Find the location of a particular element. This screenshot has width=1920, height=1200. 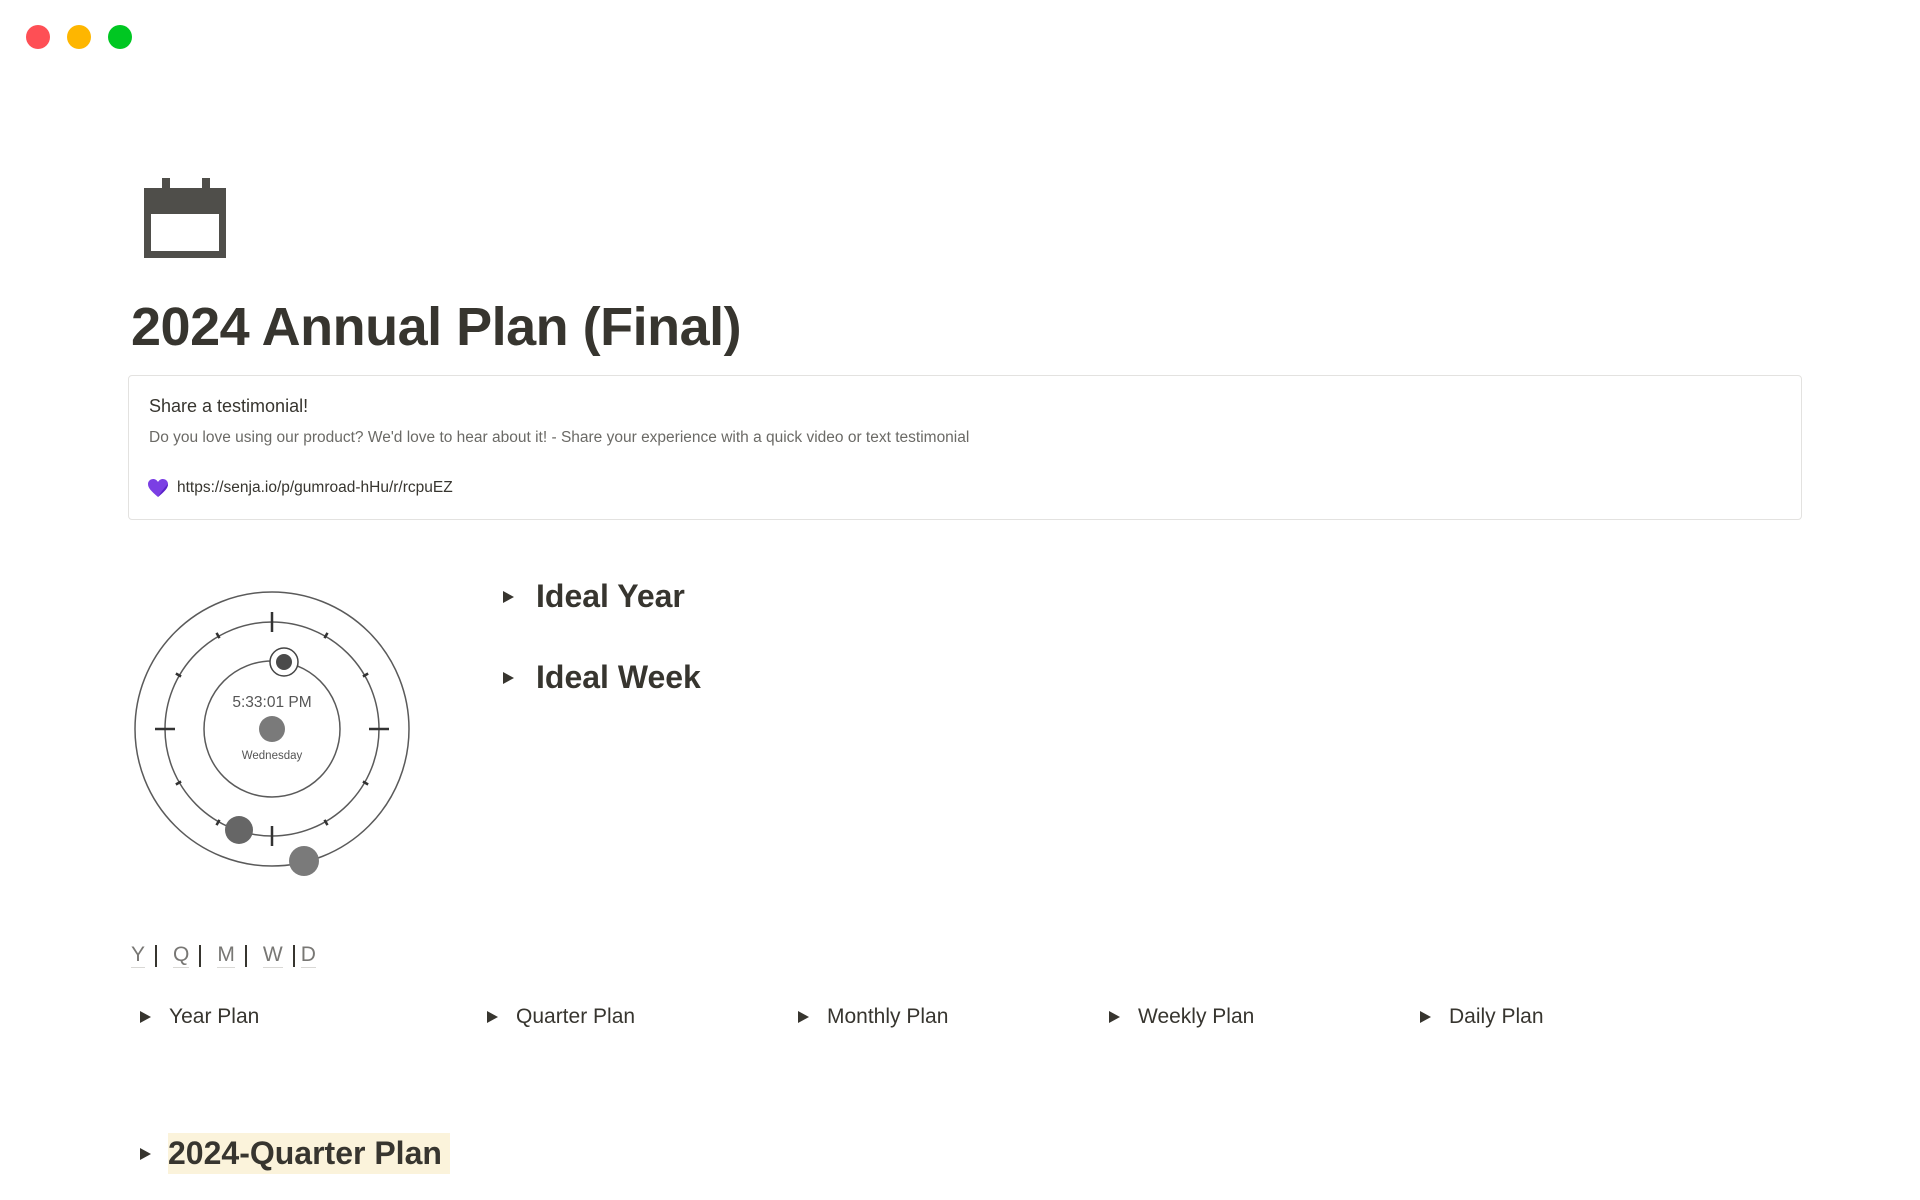

ideal-year-toggle: Ideal Year is located at coordinates (594, 596).